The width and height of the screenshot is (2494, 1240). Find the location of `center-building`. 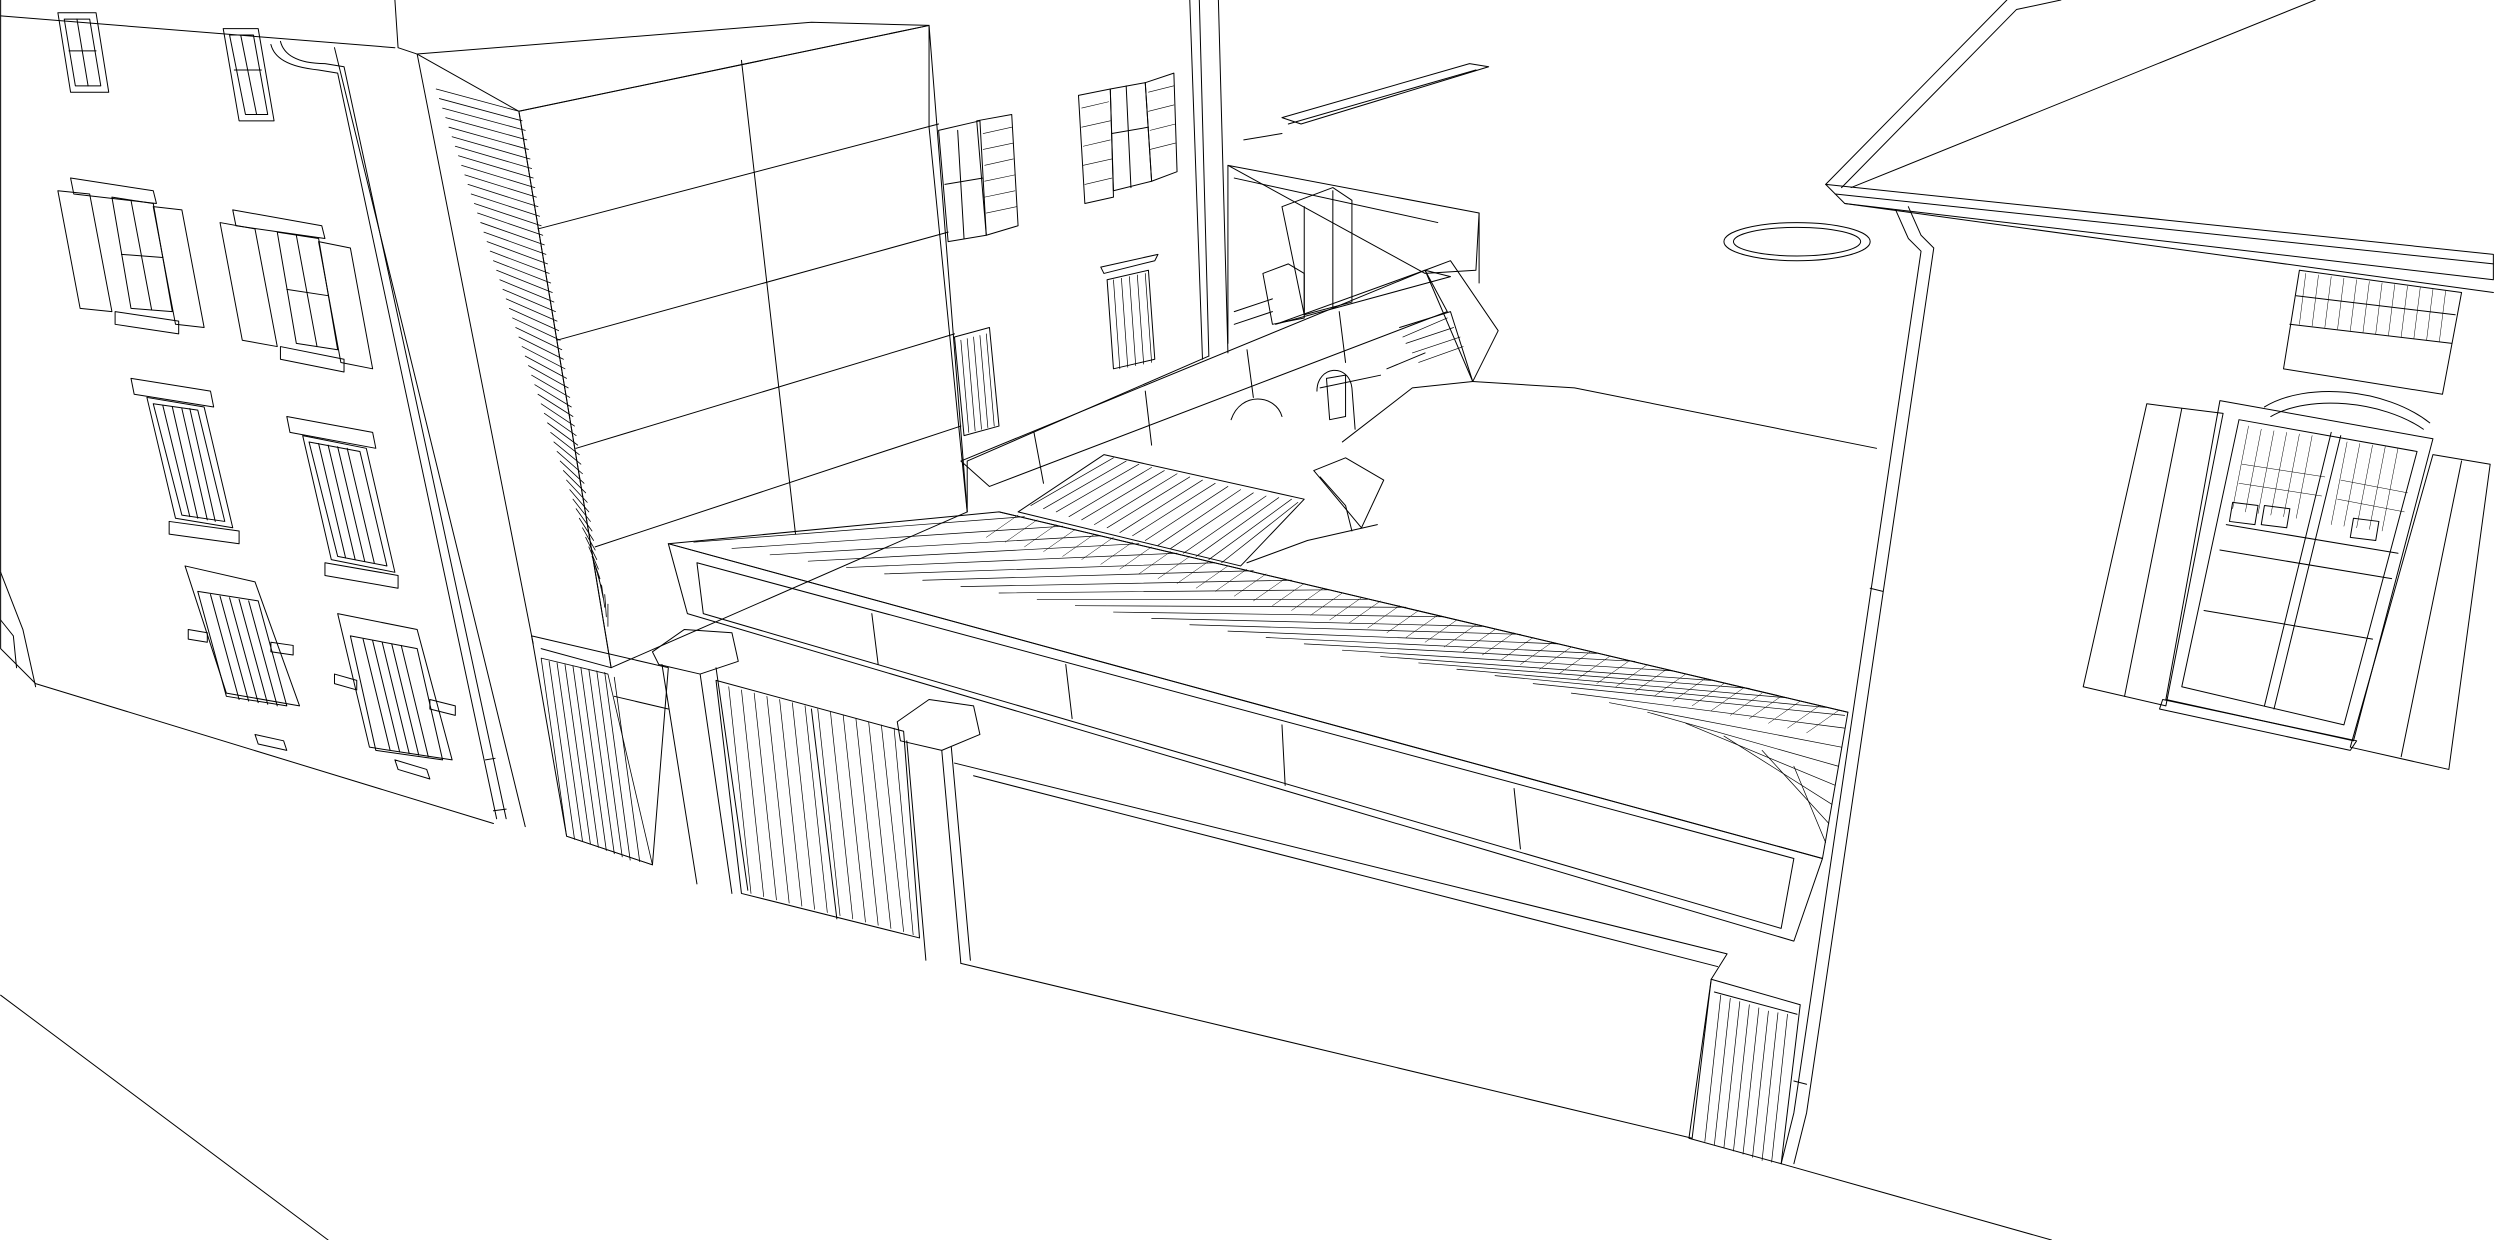

center-building is located at coordinates (1078, 256).